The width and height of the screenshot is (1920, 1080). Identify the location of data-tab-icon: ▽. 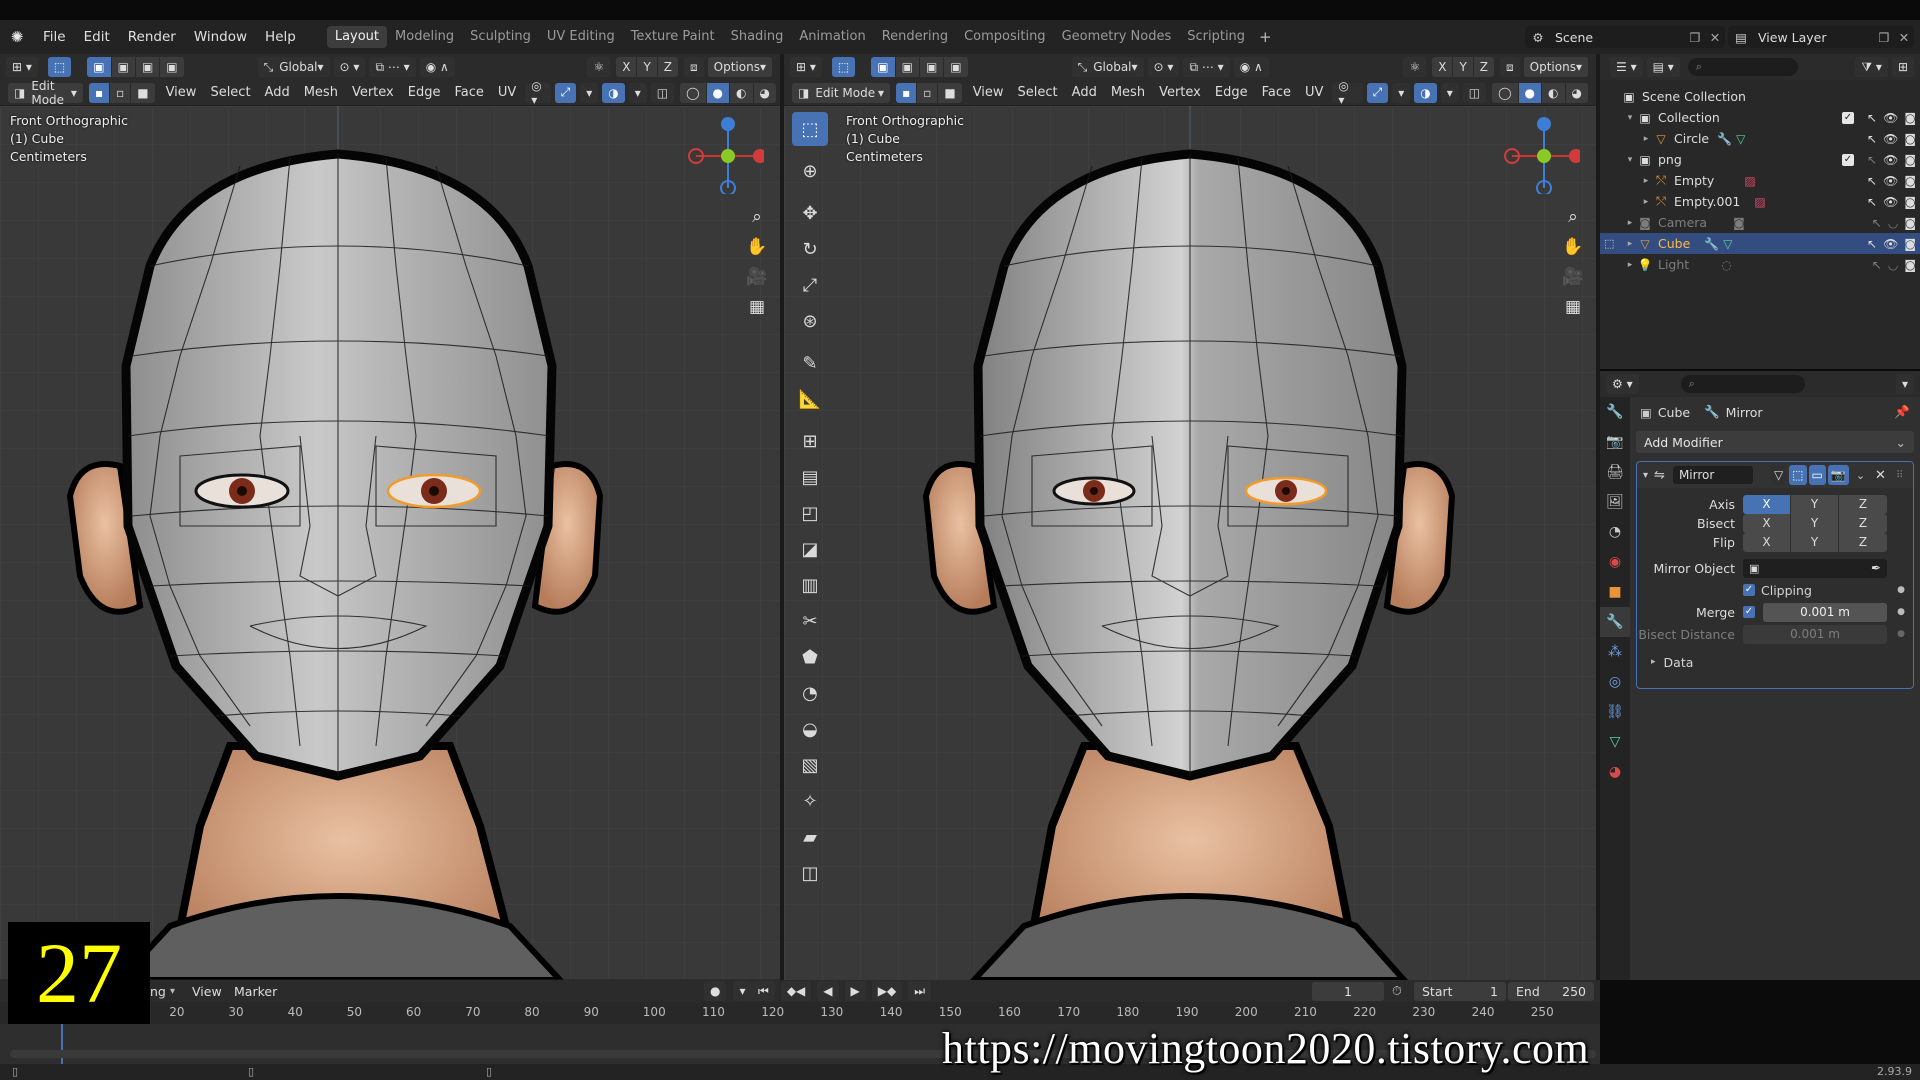
(1615, 742).